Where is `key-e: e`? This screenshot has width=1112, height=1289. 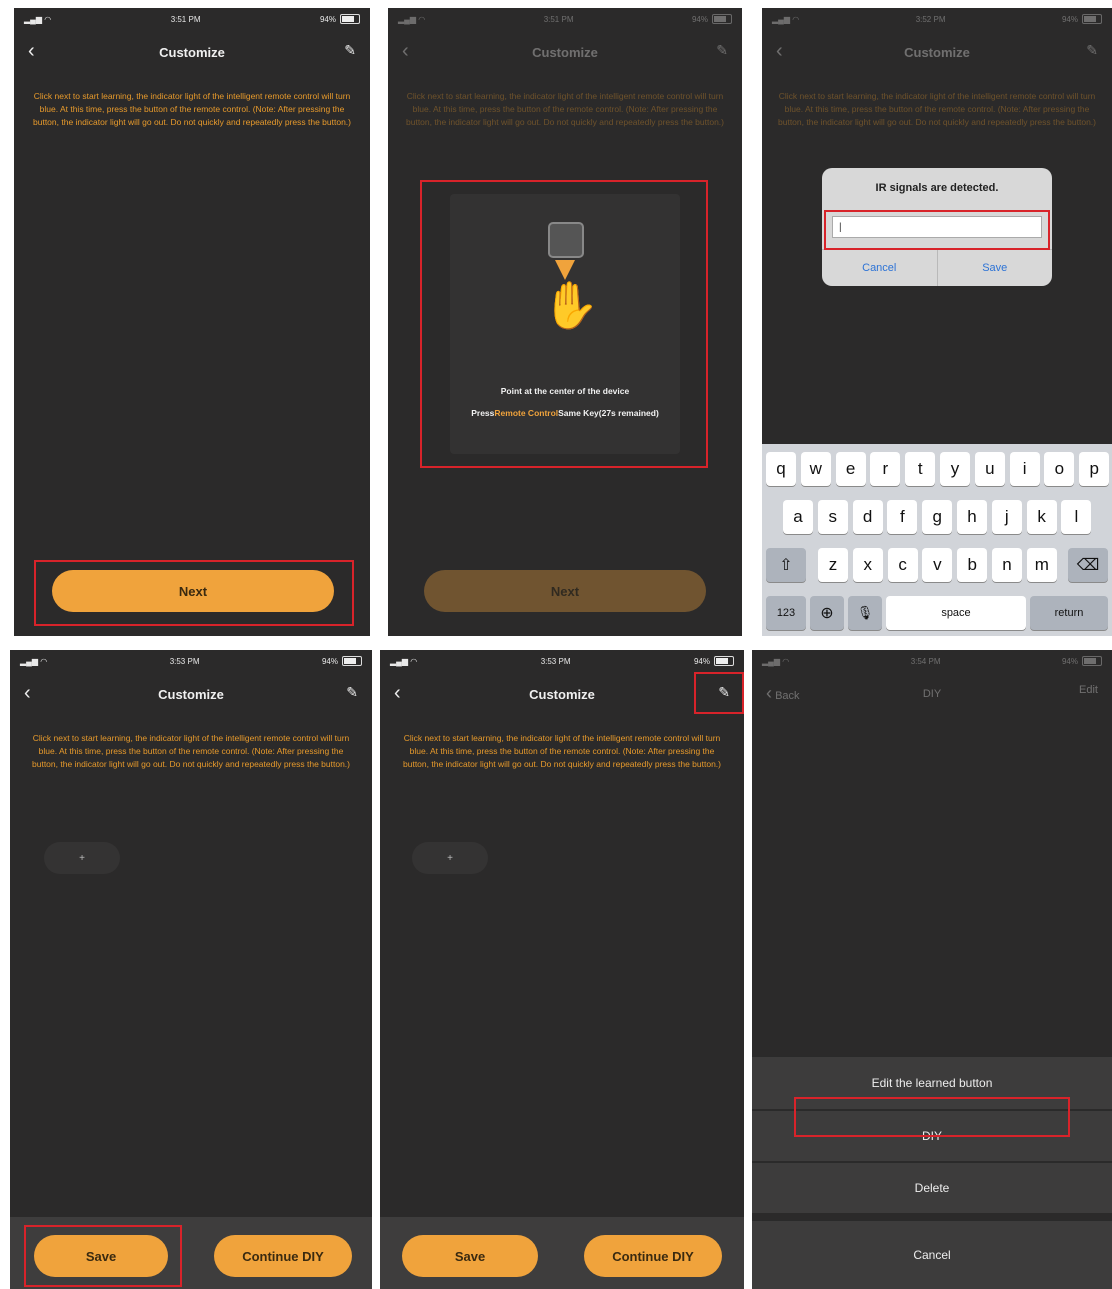
key-e: e is located at coordinates (850, 469).